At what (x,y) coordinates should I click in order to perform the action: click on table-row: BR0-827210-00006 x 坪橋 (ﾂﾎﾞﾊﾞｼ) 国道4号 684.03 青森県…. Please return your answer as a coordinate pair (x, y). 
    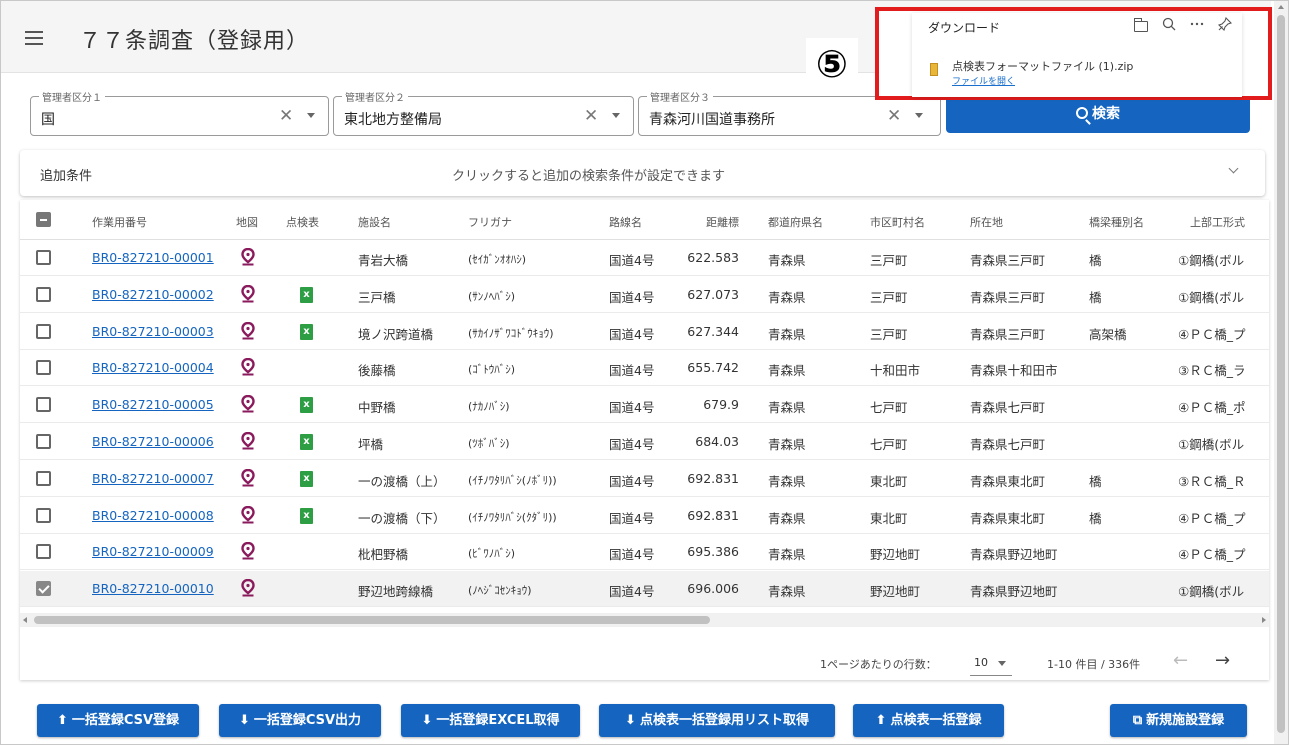
    Looking at the image, I should click on (644, 442).